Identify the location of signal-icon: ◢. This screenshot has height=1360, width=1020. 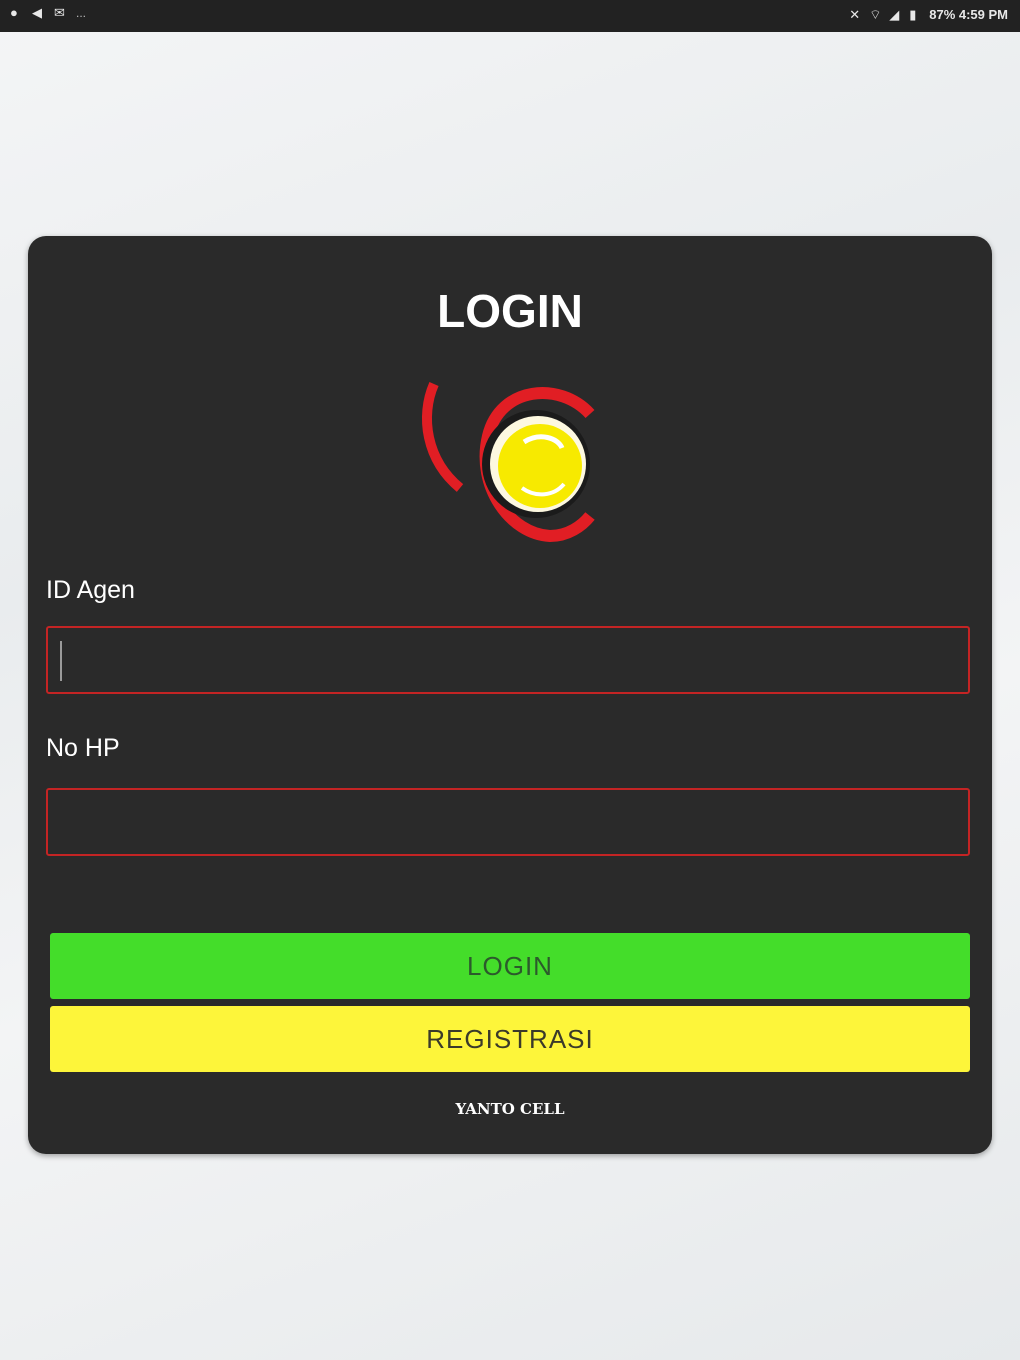
(894, 14).